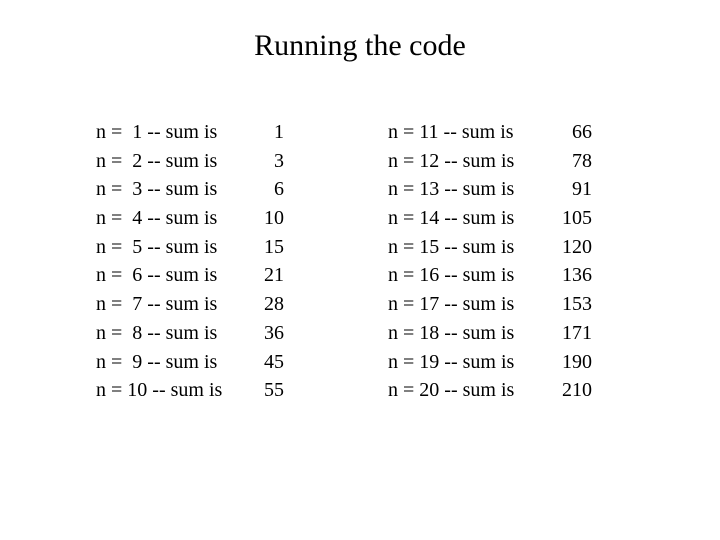 The height and width of the screenshot is (540, 720). I want to click on sum-value: 10, so click(274, 218).